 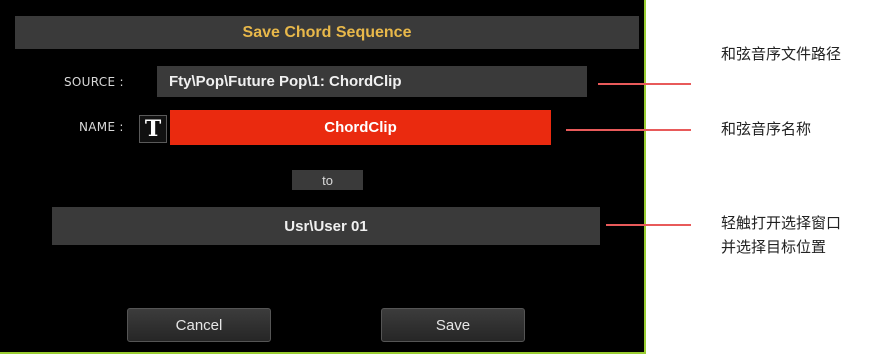 I want to click on destination-callout-text-line2: 并选择目标位置, so click(x=774, y=247).